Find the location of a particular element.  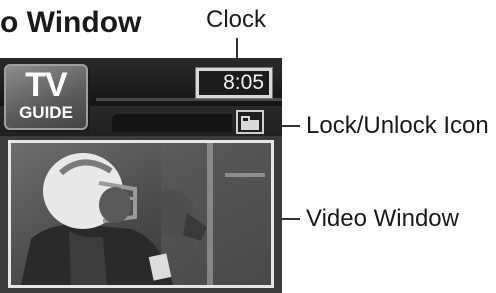

page-heading: o Window is located at coordinates (71, 22).